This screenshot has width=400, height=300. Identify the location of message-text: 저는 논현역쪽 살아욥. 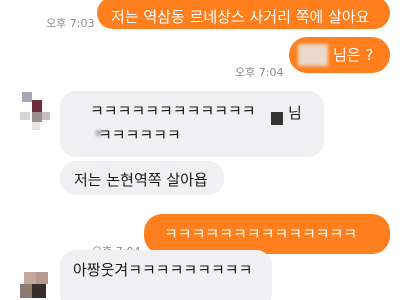
(141, 180).